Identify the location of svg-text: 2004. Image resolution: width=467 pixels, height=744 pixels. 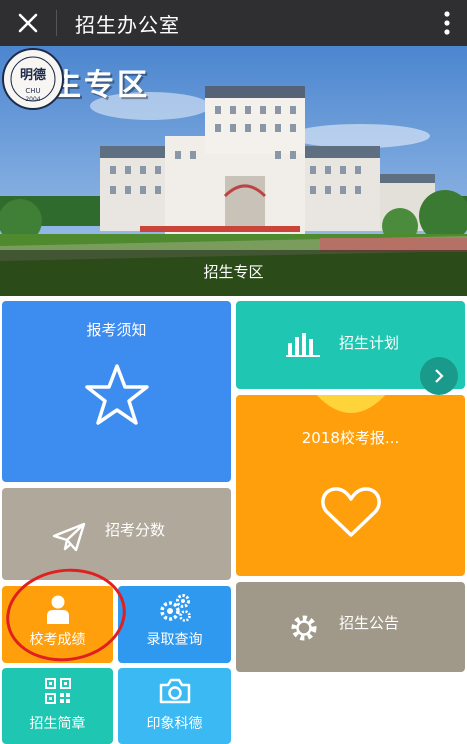
(32, 99).